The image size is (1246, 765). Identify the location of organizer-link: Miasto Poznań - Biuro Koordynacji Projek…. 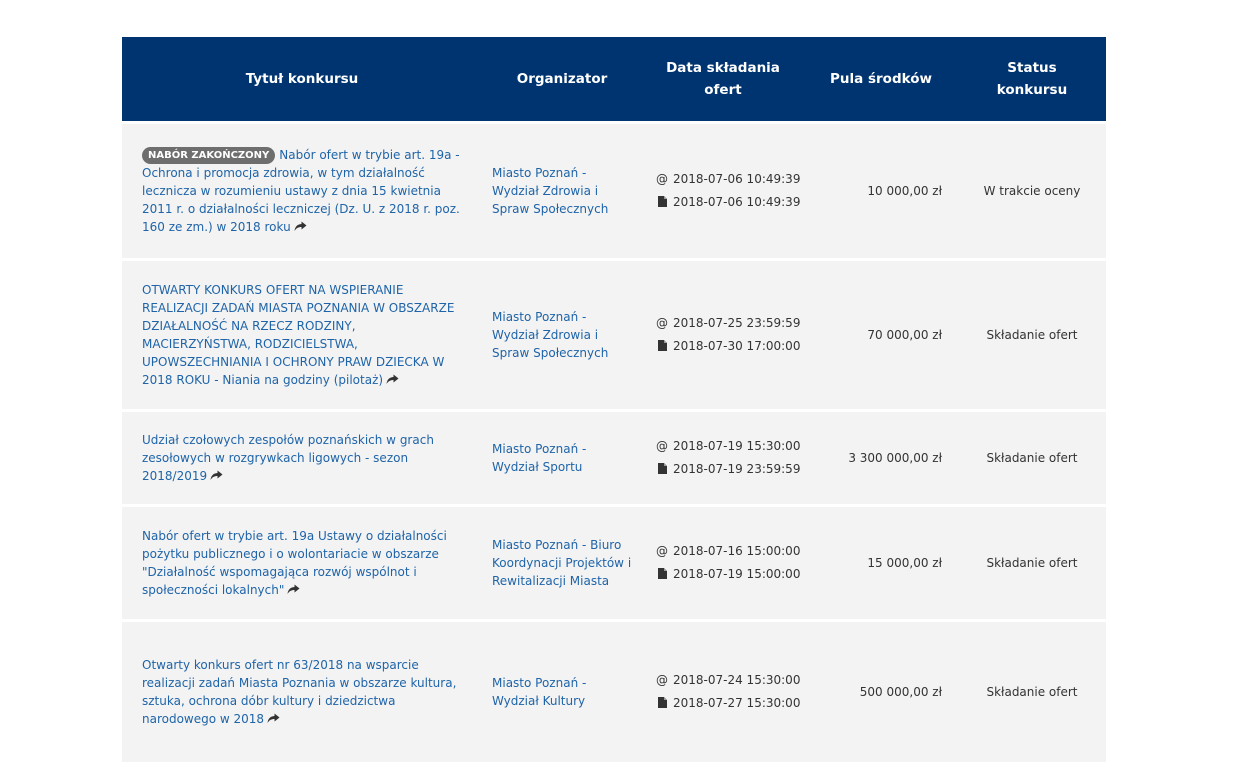
(561, 563).